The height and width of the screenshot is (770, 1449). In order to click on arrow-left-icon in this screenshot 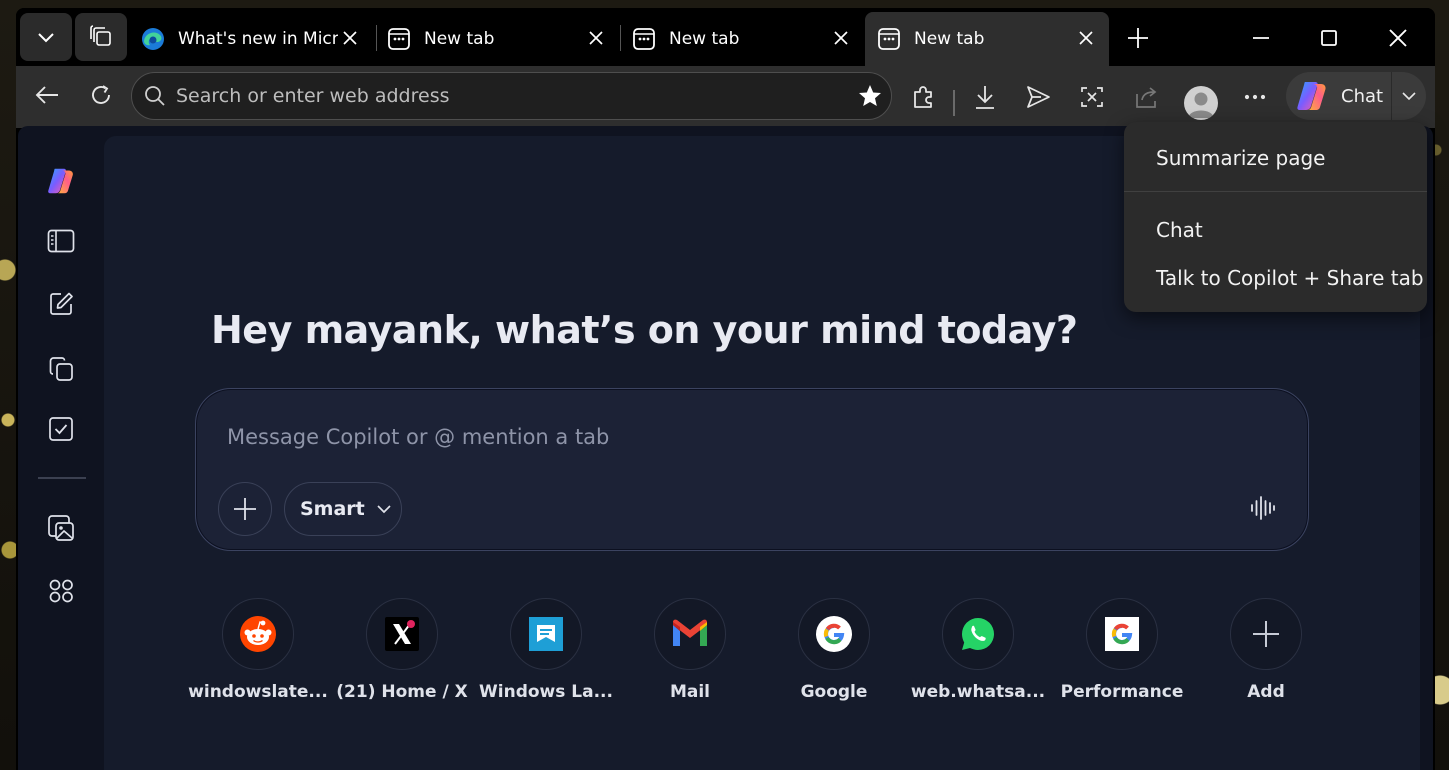, I will do `click(46, 95)`.